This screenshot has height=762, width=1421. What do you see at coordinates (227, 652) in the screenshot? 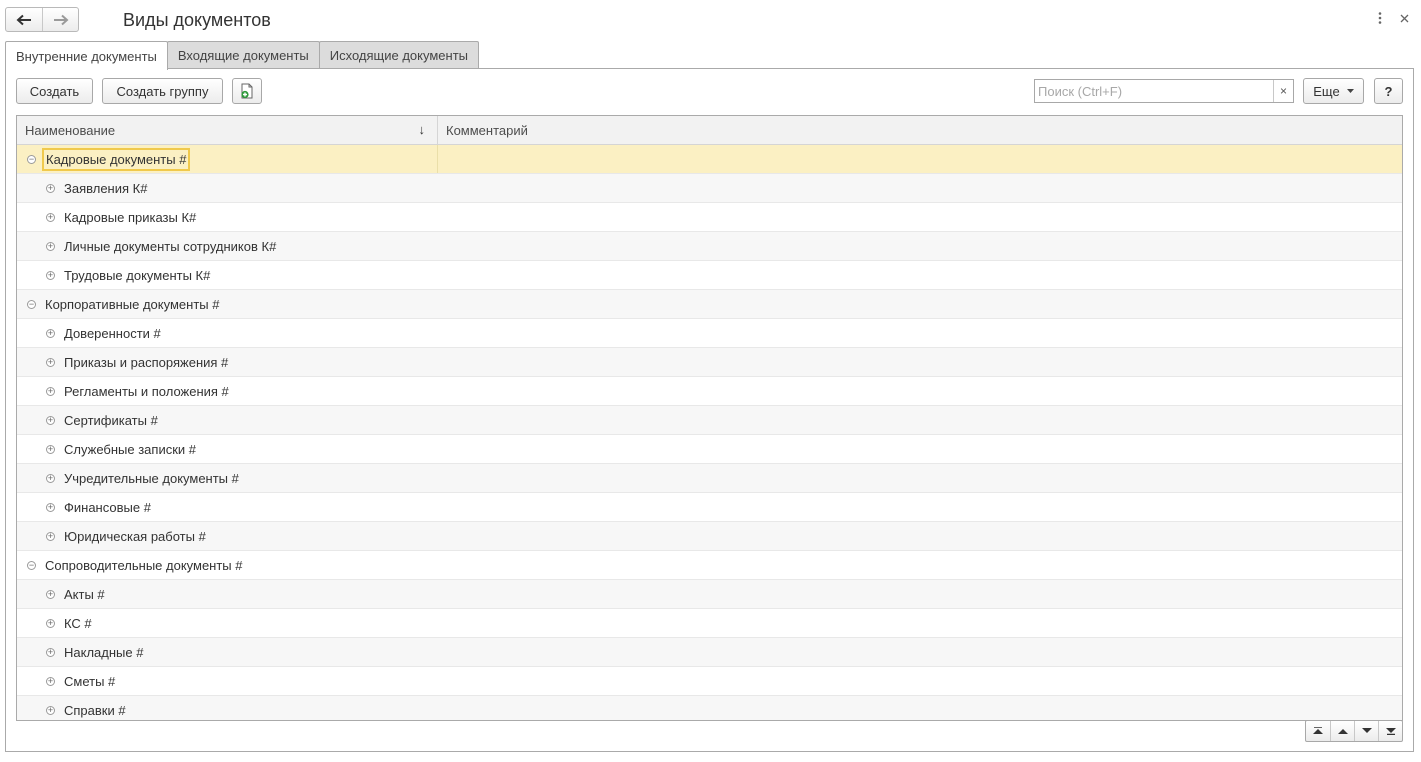
I see `name-cell: + Накладные #` at bounding box center [227, 652].